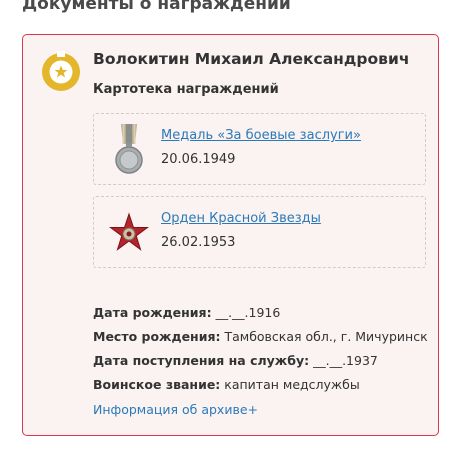 The image size is (455, 451). Describe the element at coordinates (156, 7) in the screenshot. I see `section-title: Документы о награждении` at that location.